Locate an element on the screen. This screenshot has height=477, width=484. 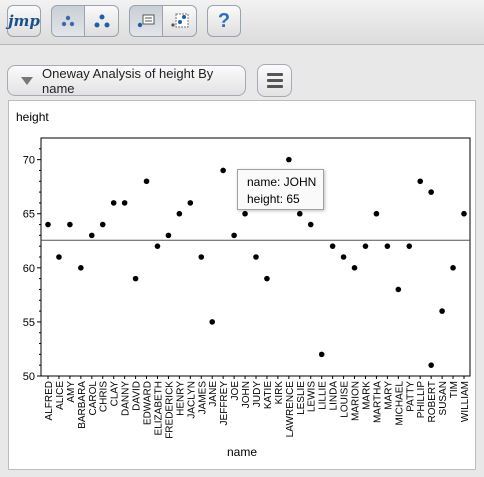
x-tick-label: ROBERT is located at coordinates (432, 402).